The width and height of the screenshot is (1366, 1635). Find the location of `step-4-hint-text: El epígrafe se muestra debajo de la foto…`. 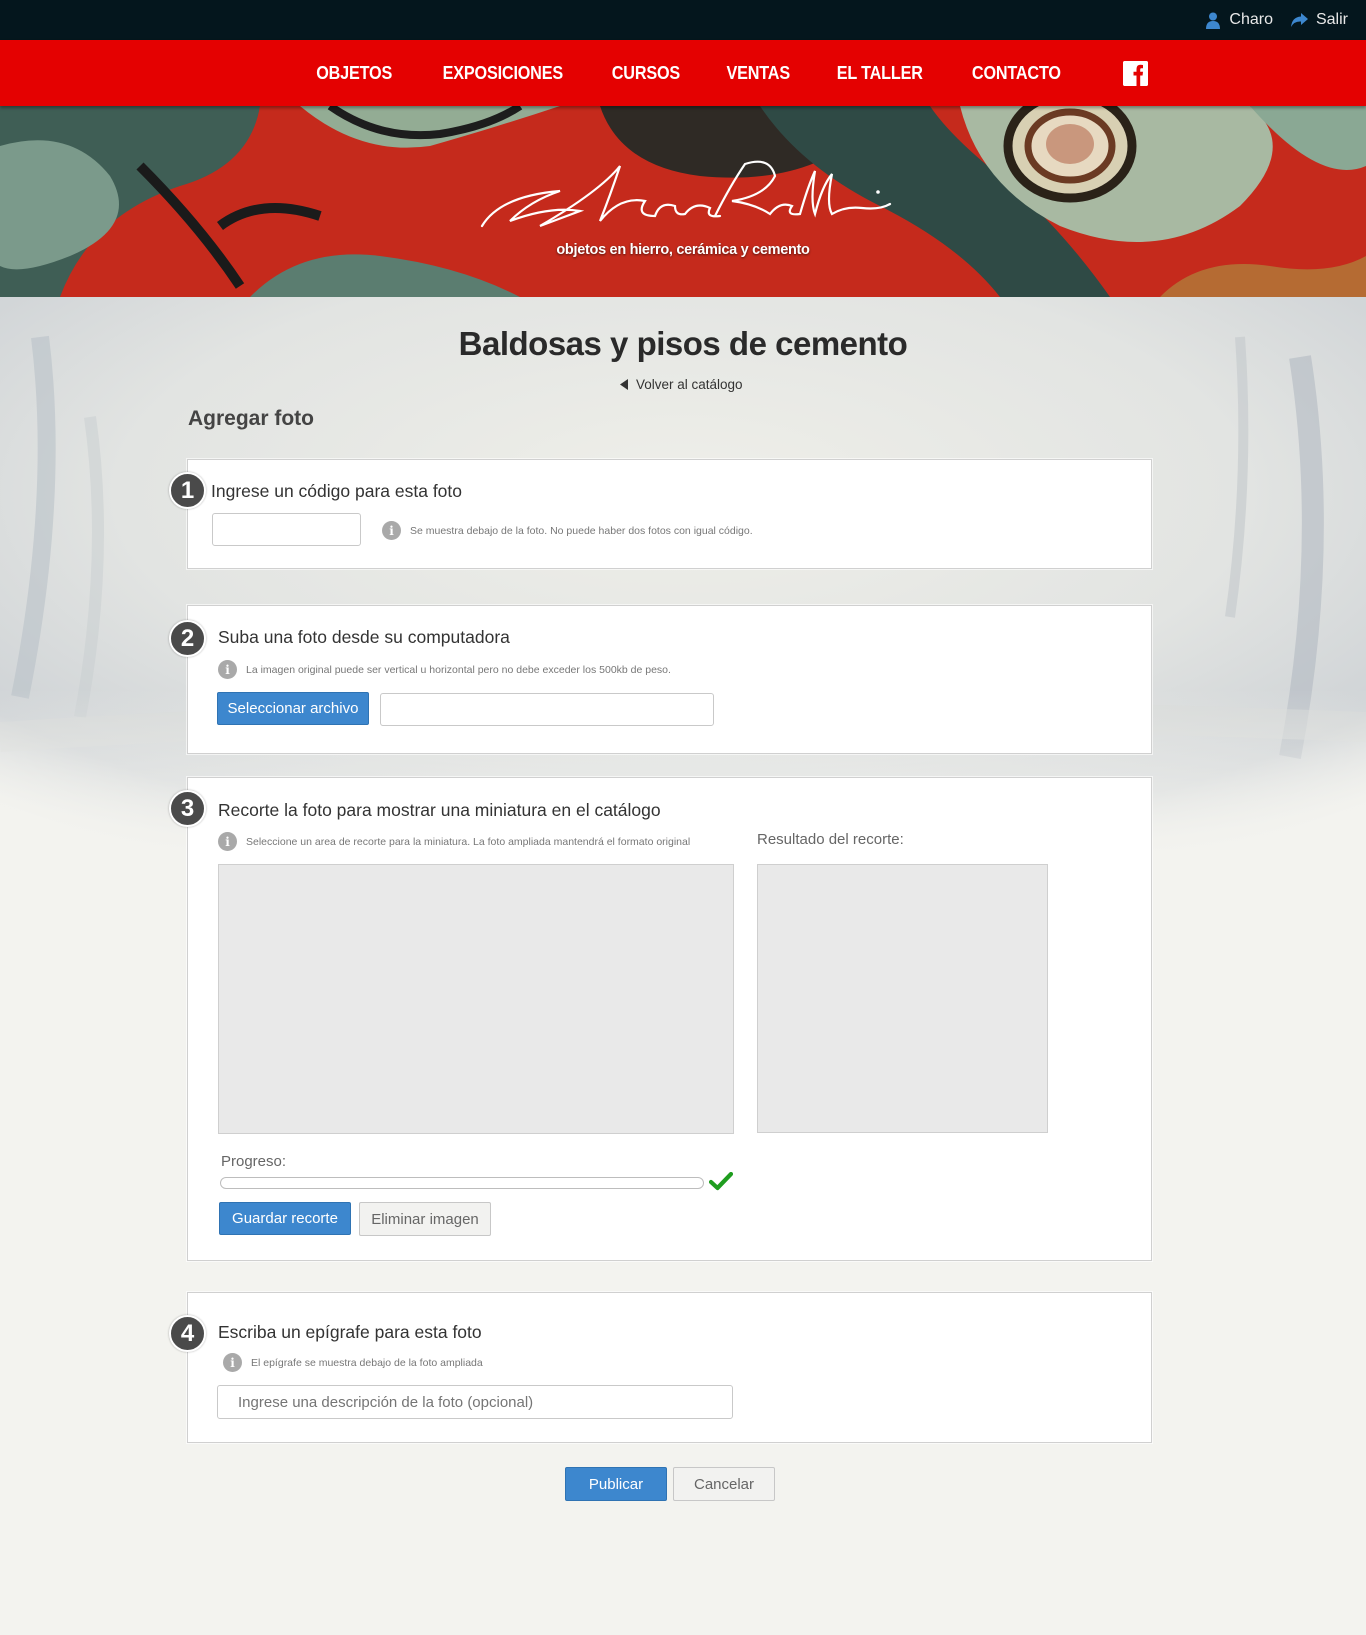

step-4-hint-text: El epígrafe se muestra debajo de la foto… is located at coordinates (367, 1362).